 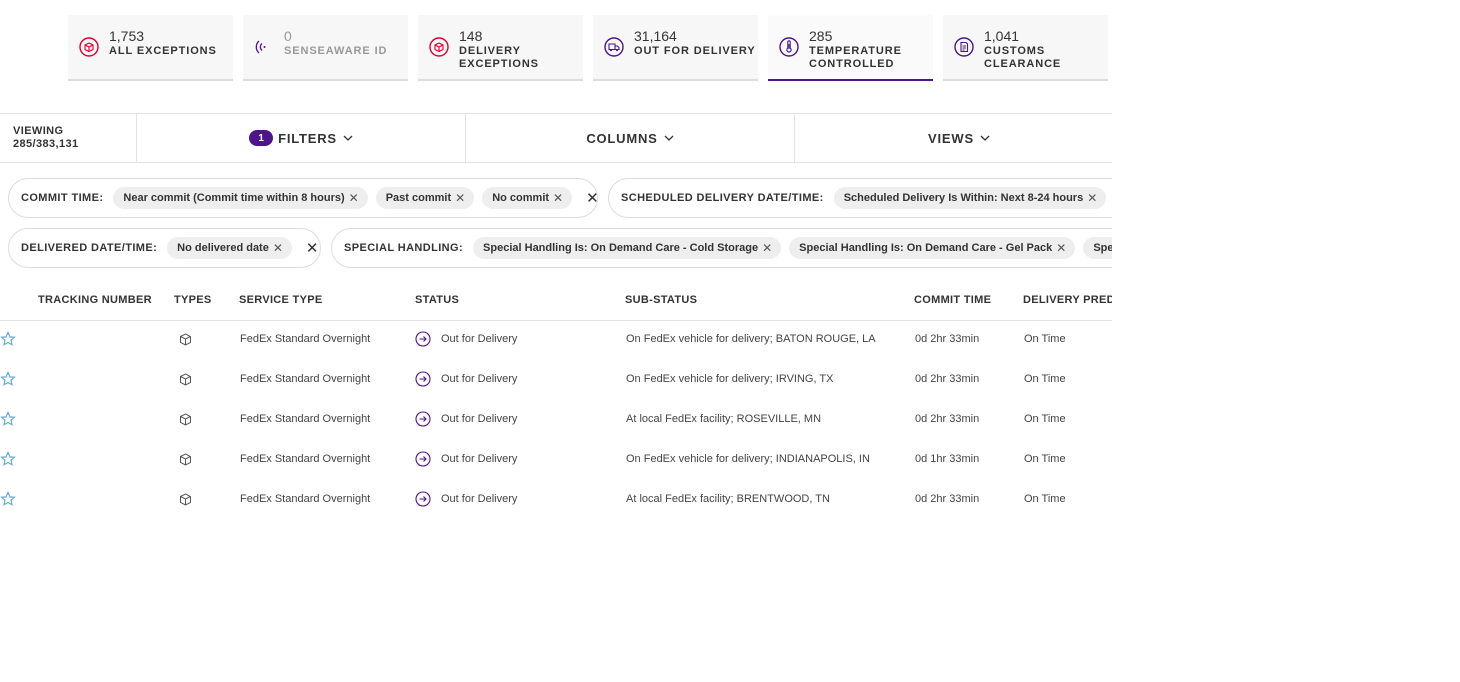 What do you see at coordinates (850, 48) in the screenshot?
I see `card-temperature-controlled: 285 TEMPERATURE CONTROLLED` at bounding box center [850, 48].